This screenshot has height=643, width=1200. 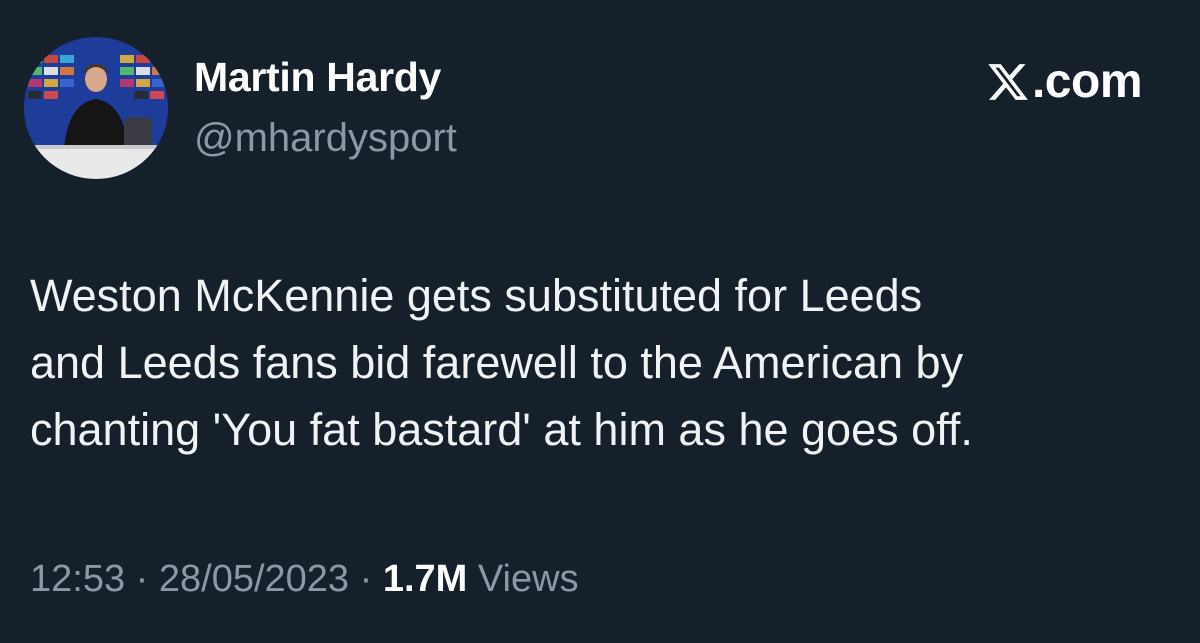 What do you see at coordinates (1087, 81) in the screenshot?
I see `brand-text: .com` at bounding box center [1087, 81].